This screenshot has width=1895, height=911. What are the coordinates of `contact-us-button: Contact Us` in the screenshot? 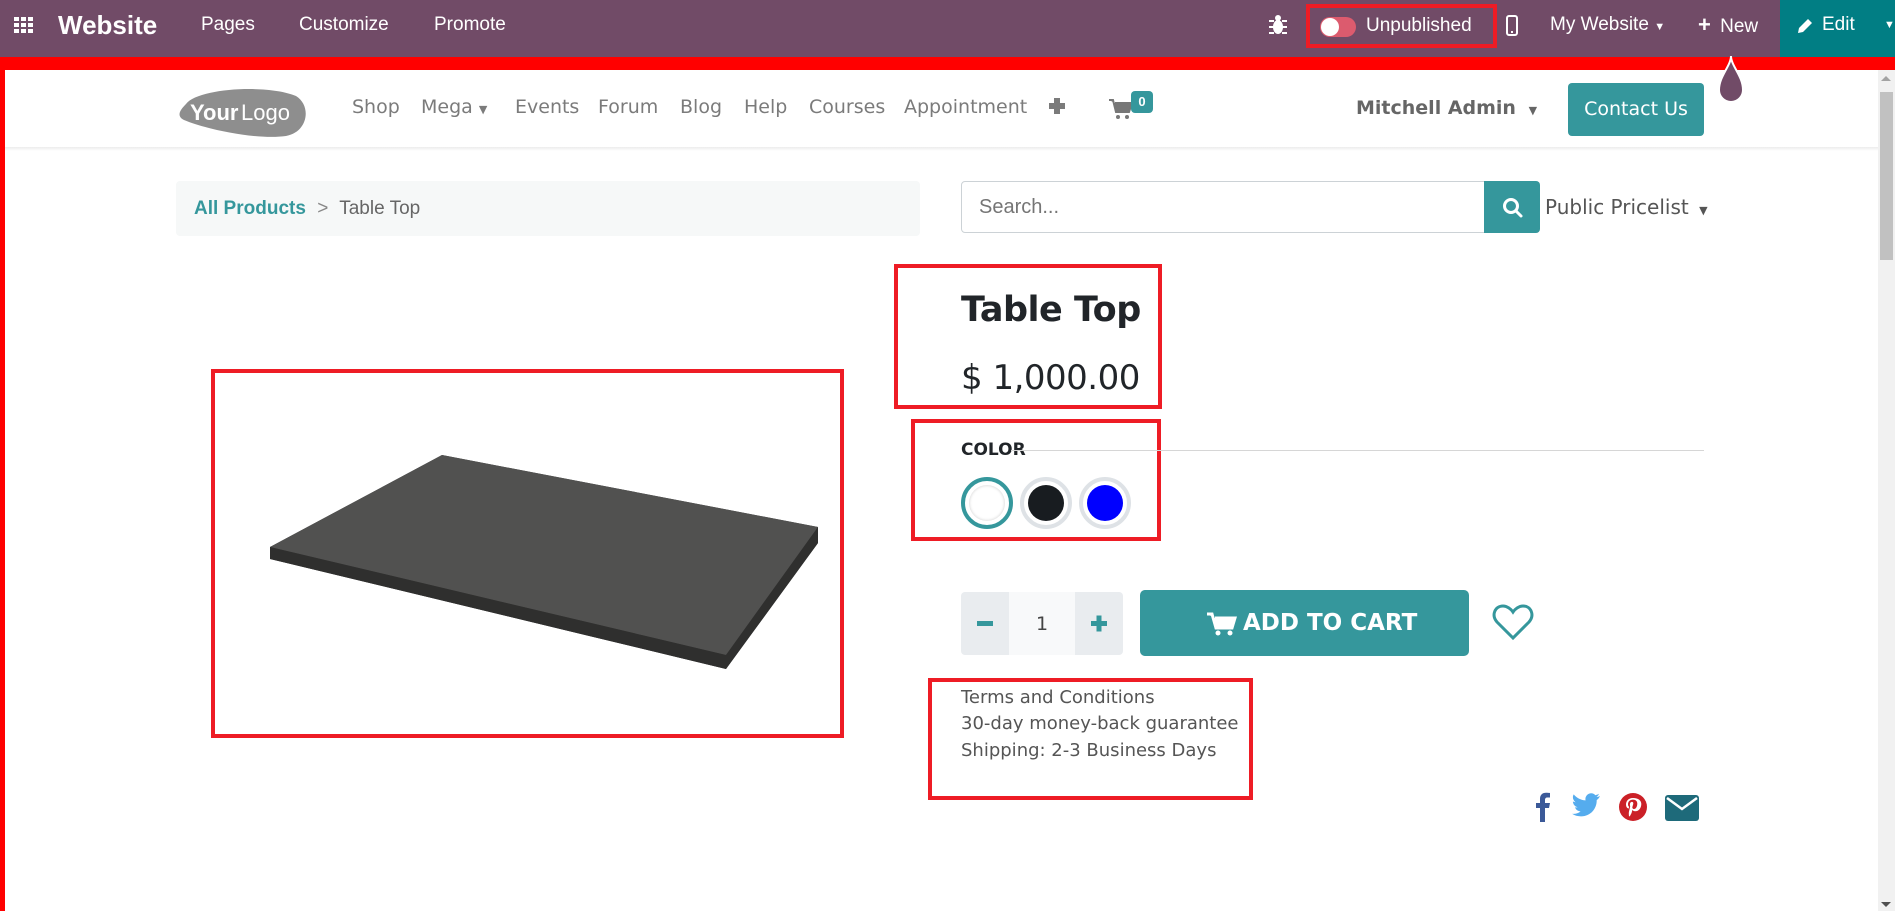 It's located at (1636, 109).